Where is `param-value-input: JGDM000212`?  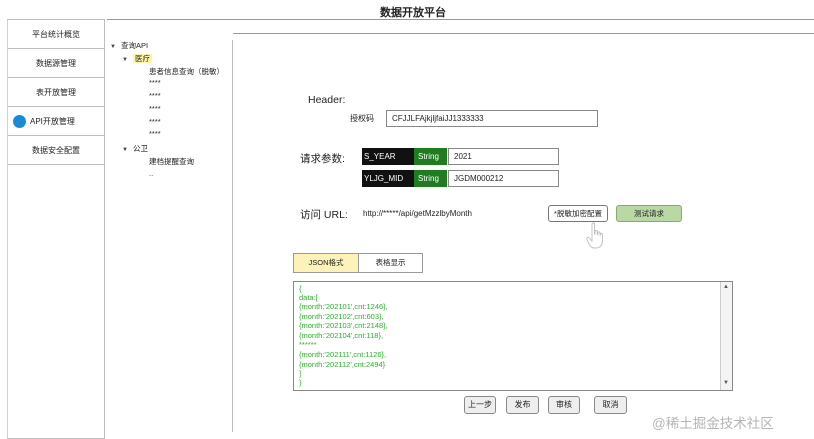 param-value-input: JGDM000212 is located at coordinates (503, 178).